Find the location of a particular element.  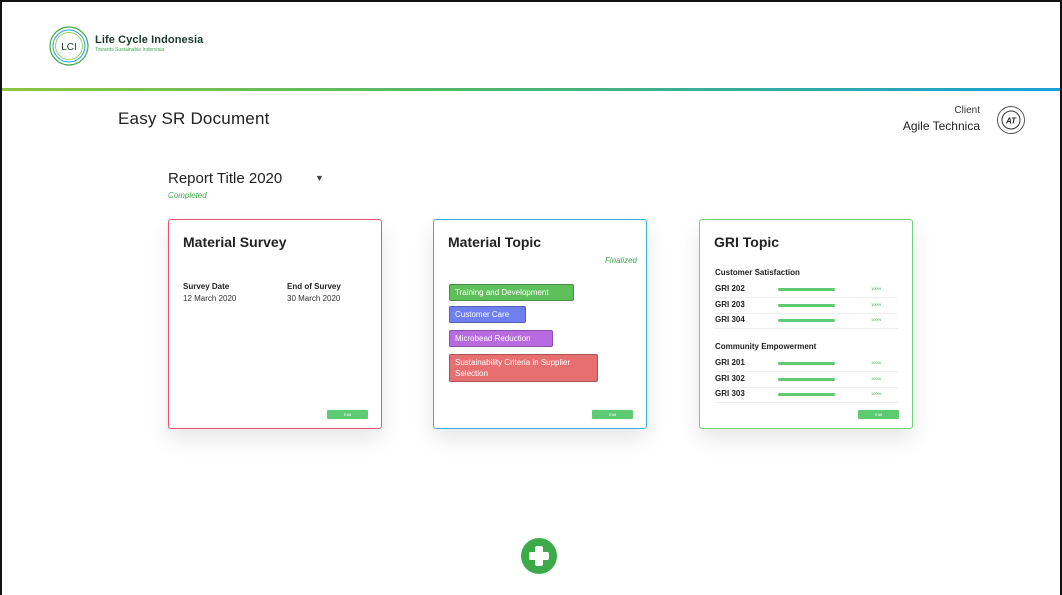

report-title: Report Title 2020 is located at coordinates (225, 178).